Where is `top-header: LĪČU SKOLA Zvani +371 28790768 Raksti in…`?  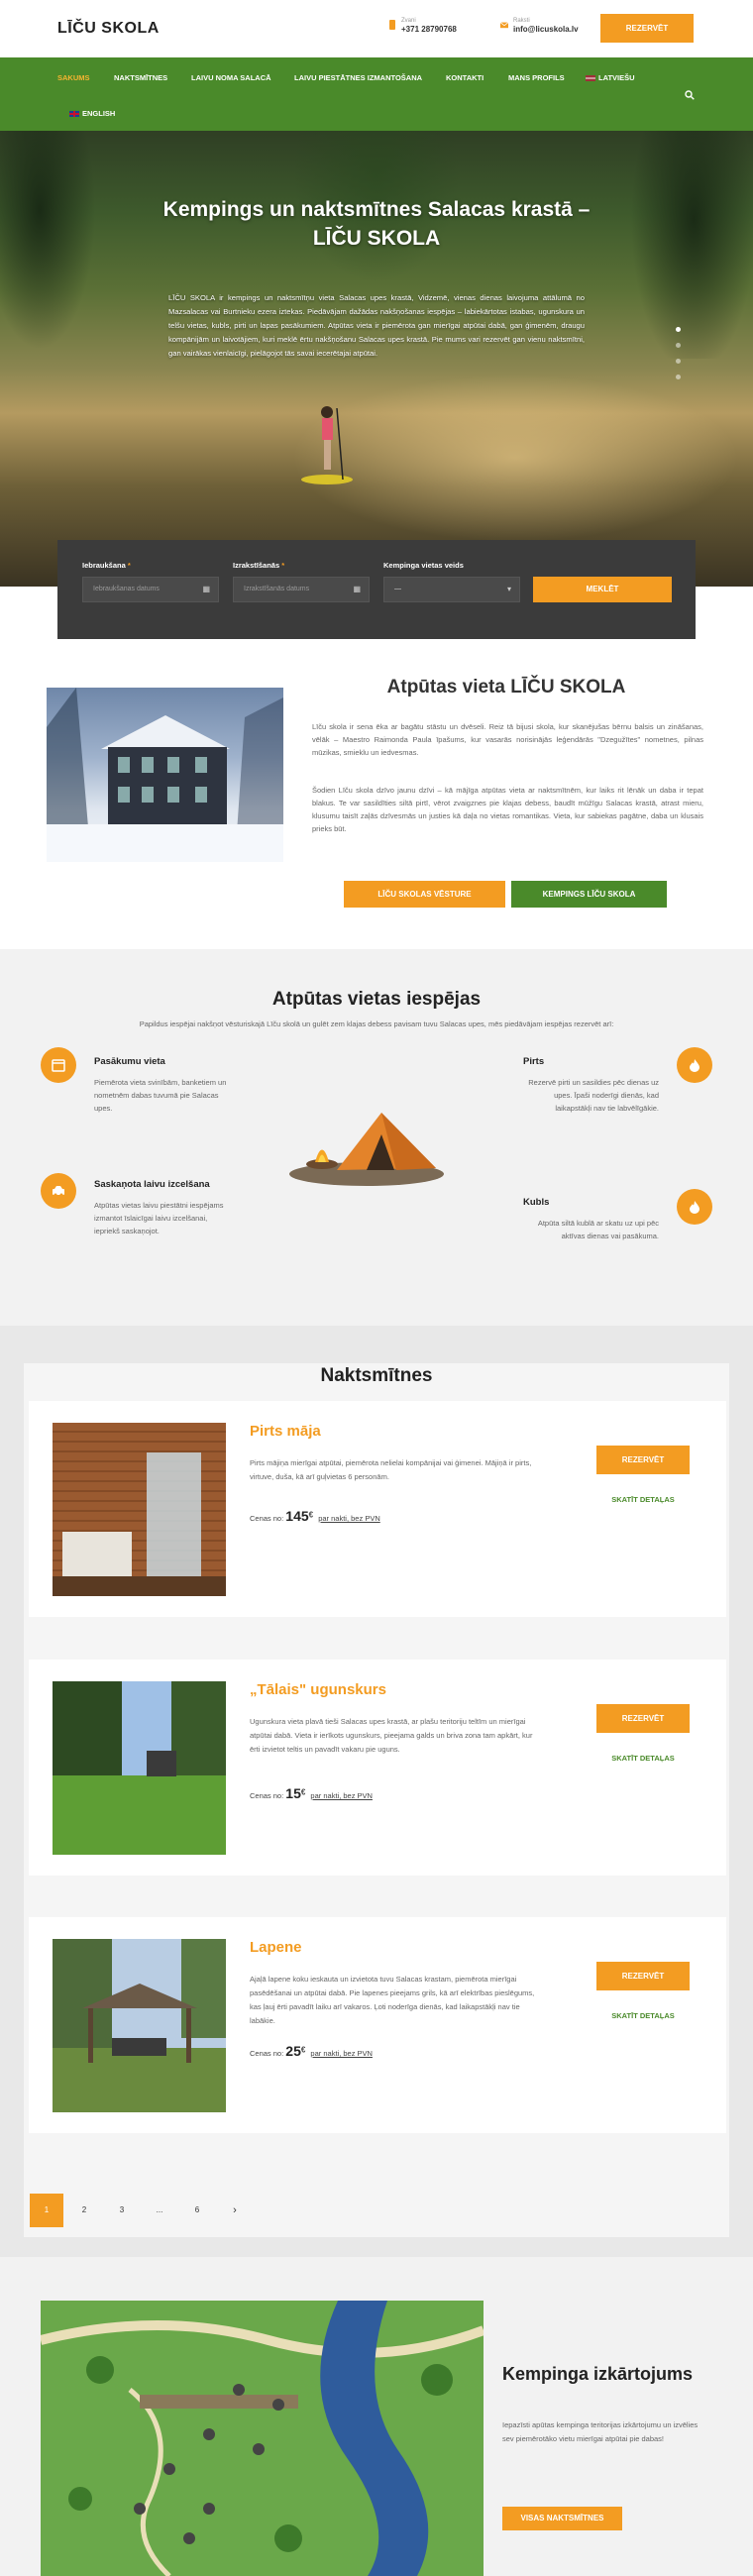 top-header: LĪČU SKOLA Zvani +371 28790768 Raksti in… is located at coordinates (376, 28).